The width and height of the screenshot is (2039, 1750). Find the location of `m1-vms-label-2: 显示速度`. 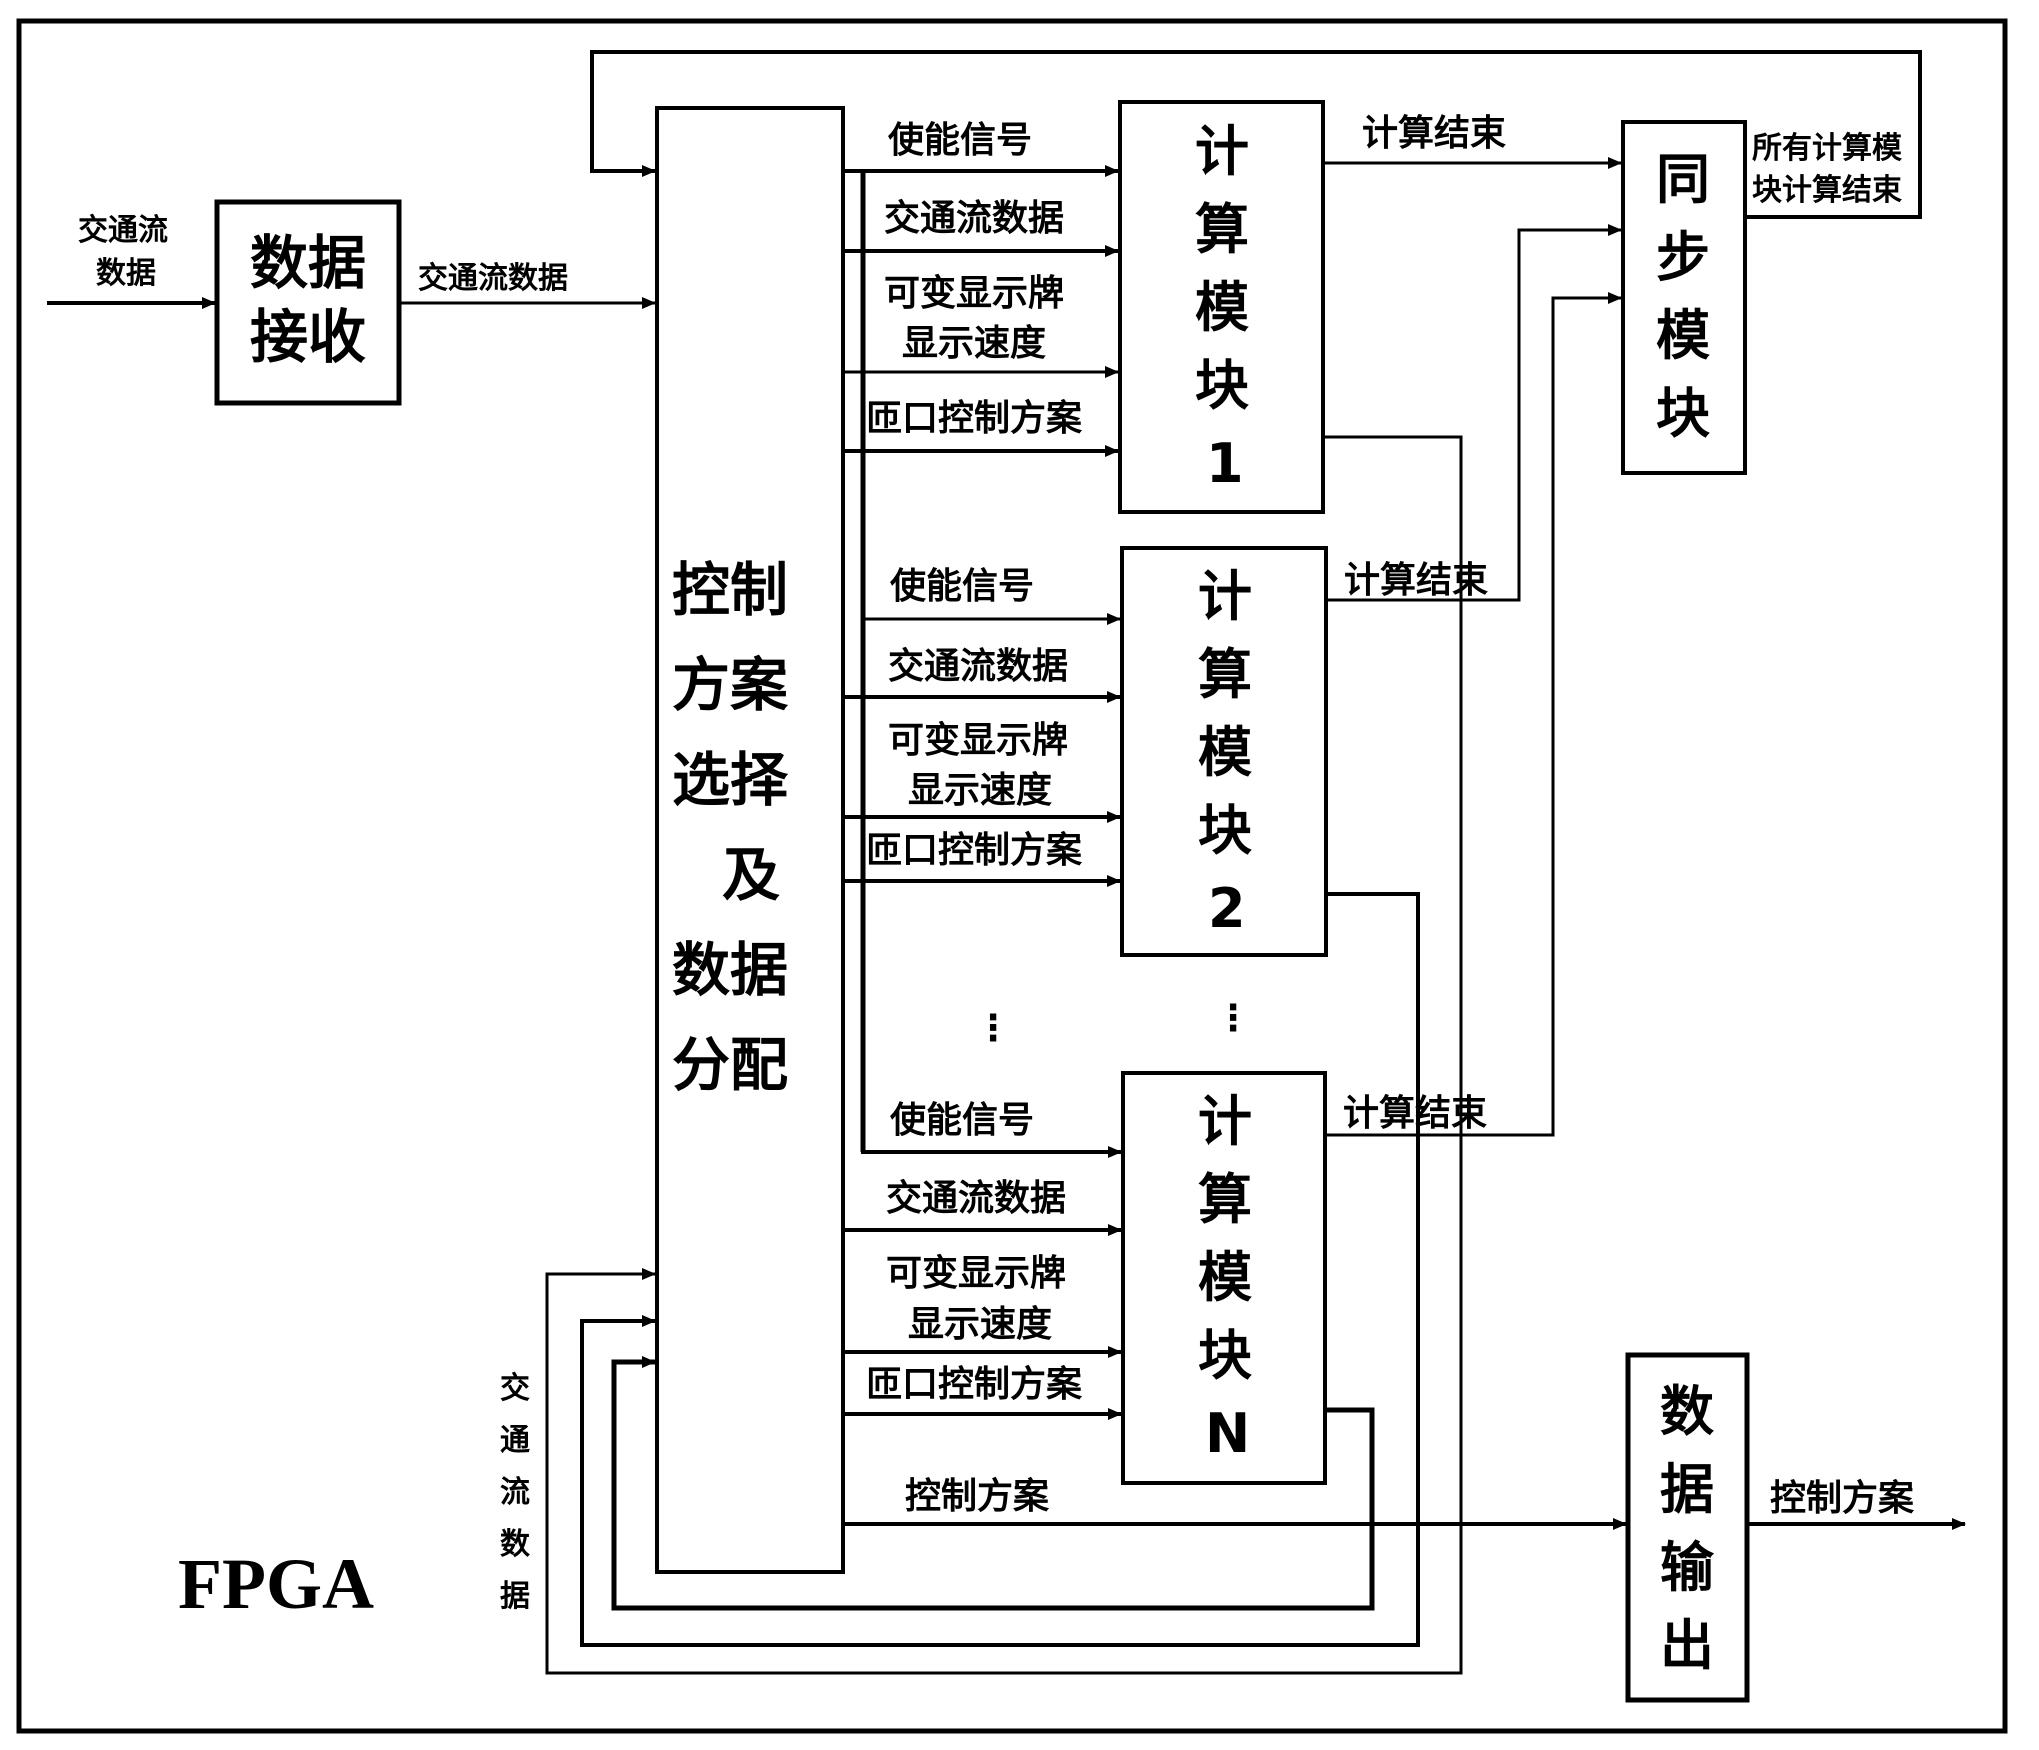

m1-vms-label-2: 显示速度 is located at coordinates (974, 343).